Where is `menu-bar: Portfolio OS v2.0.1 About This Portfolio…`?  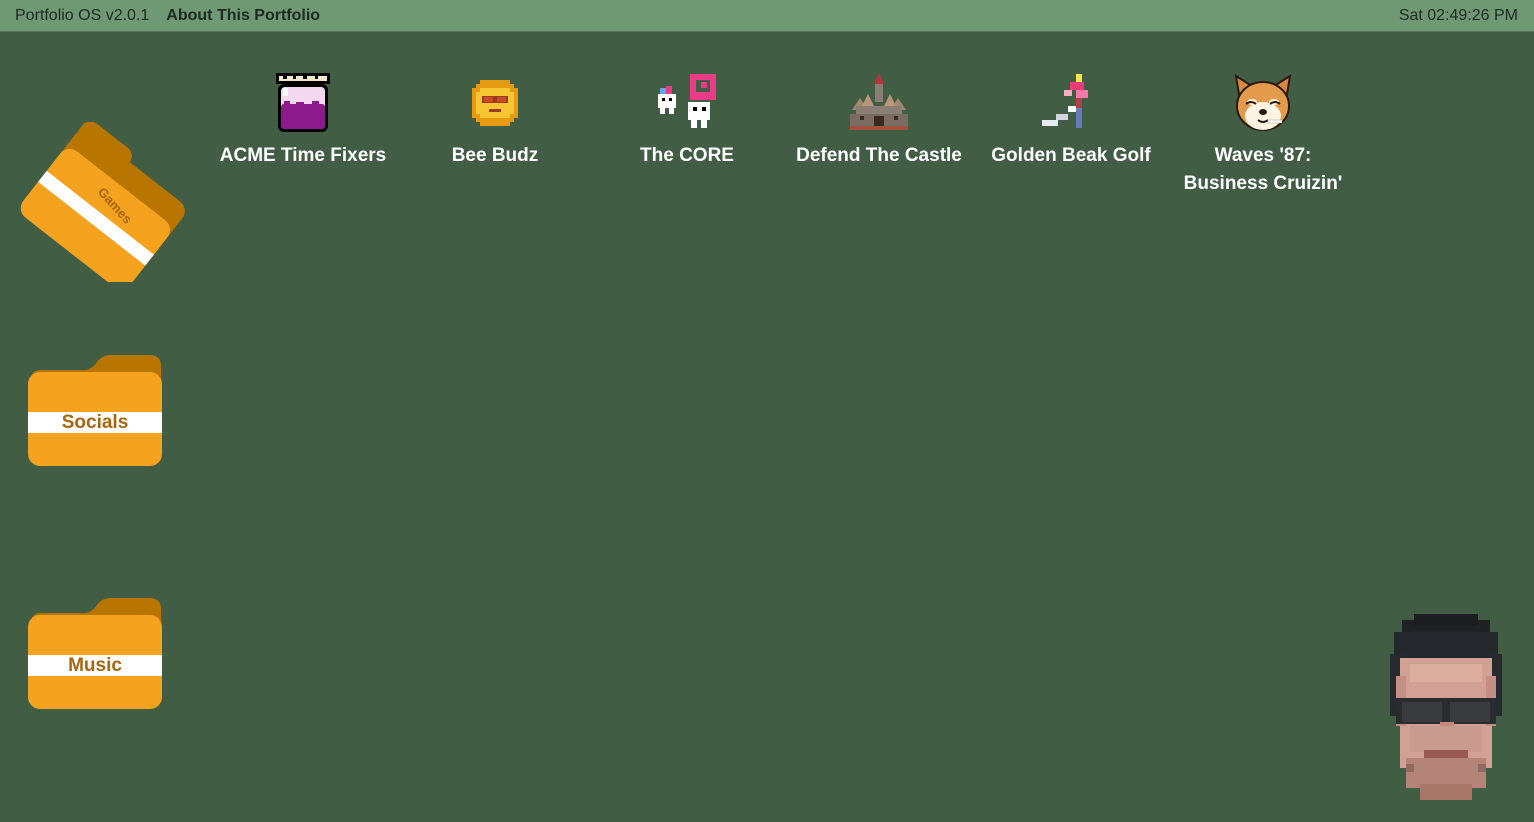
menu-bar: Portfolio OS v2.0.1 About This Portfolio… is located at coordinates (767, 16).